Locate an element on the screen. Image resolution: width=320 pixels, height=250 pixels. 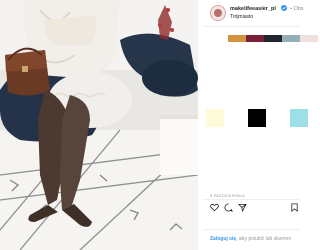
share-arrow-icon is located at coordinates (242, 207).